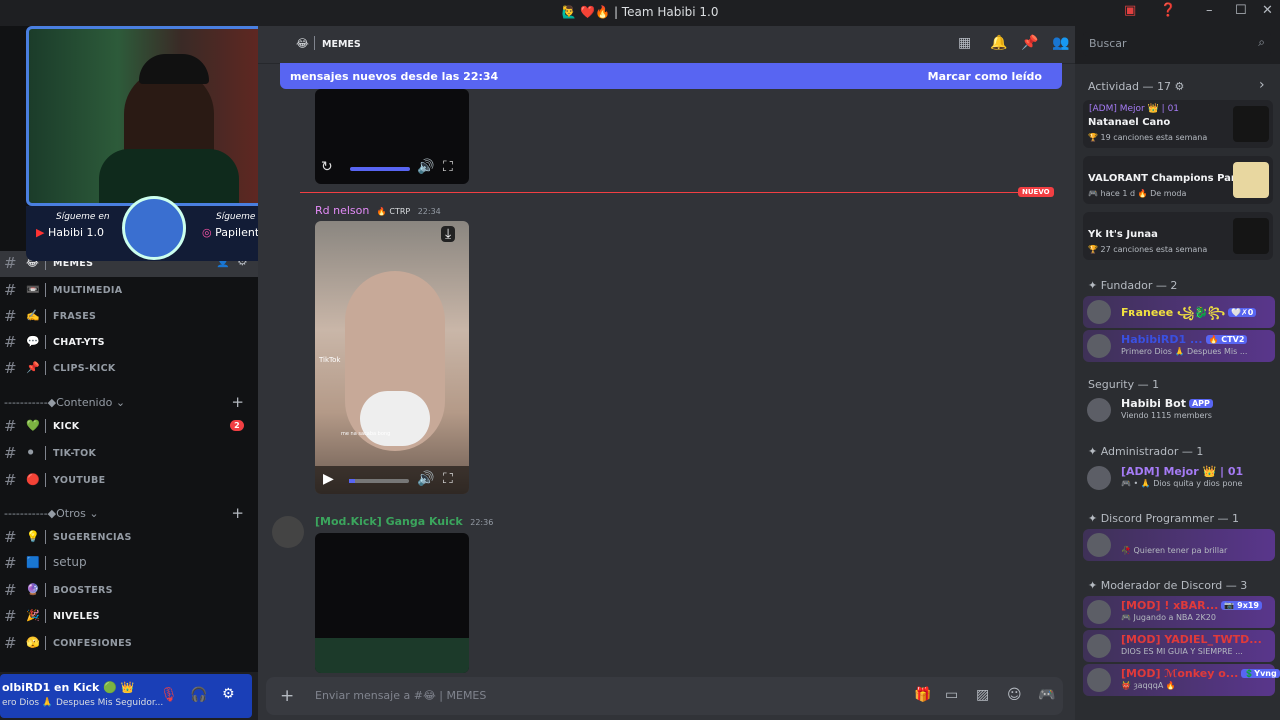 This screenshot has width=1280, height=720. I want to click on channel-chat-yts: # 💬 CHAT-YTS, so click(129, 343).